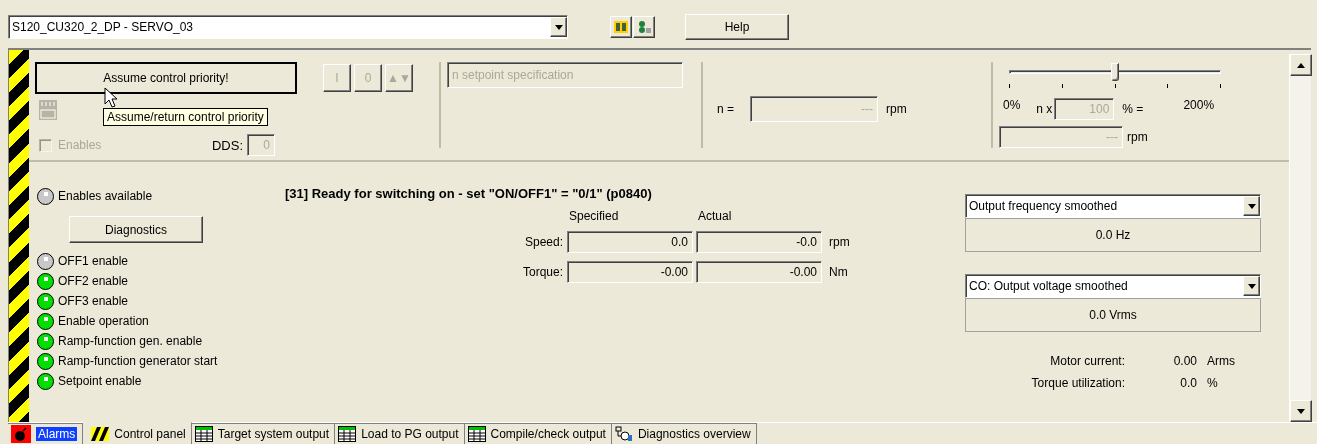 Image resolution: width=1317 pixels, height=444 pixels. What do you see at coordinates (93, 281) in the screenshot?
I see `led-label: OFF2 enable` at bounding box center [93, 281].